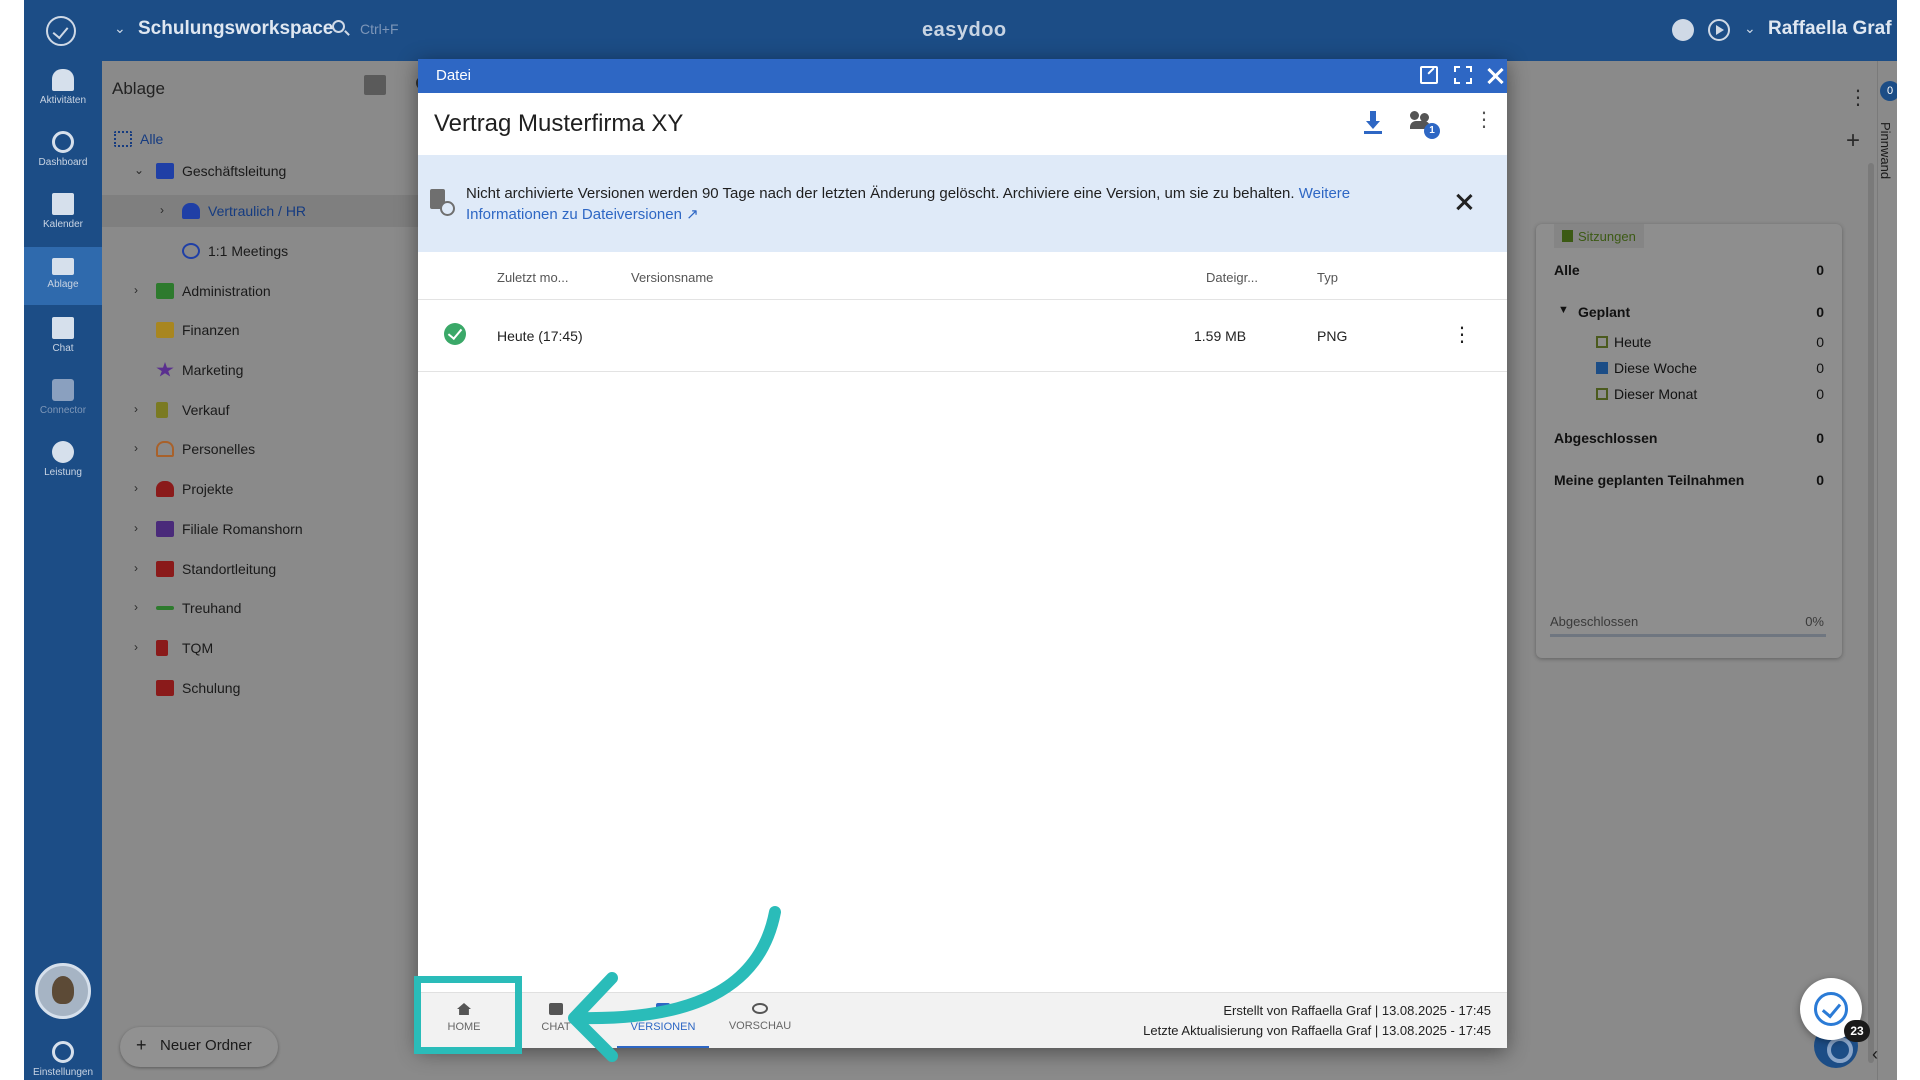  What do you see at coordinates (272, 648) in the screenshot?
I see `tree-item-tqm: › TQM` at bounding box center [272, 648].